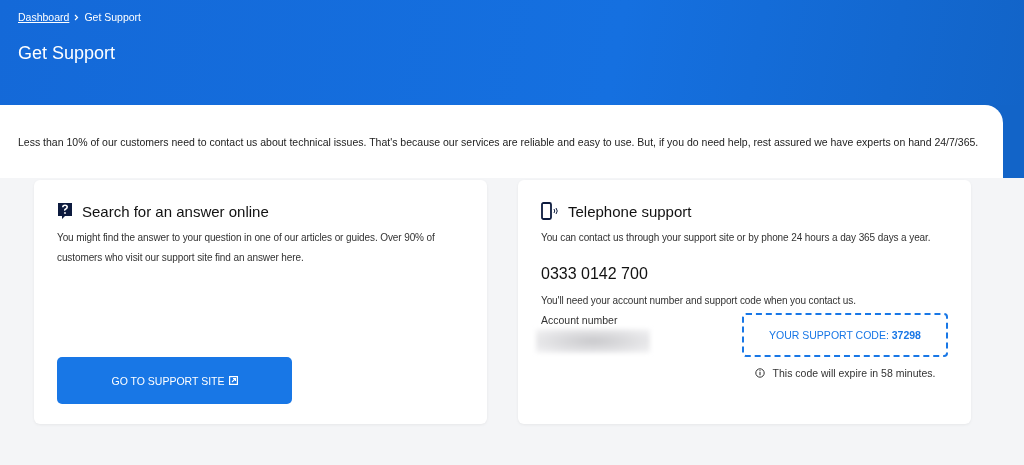  I want to click on external-link-icon, so click(233, 380).